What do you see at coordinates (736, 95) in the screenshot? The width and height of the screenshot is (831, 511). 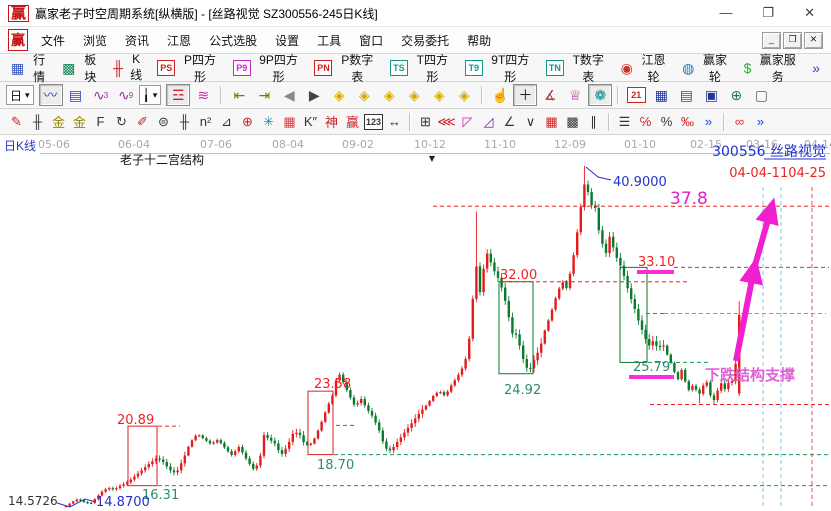 I see `sync-network-button: ⊕` at bounding box center [736, 95].